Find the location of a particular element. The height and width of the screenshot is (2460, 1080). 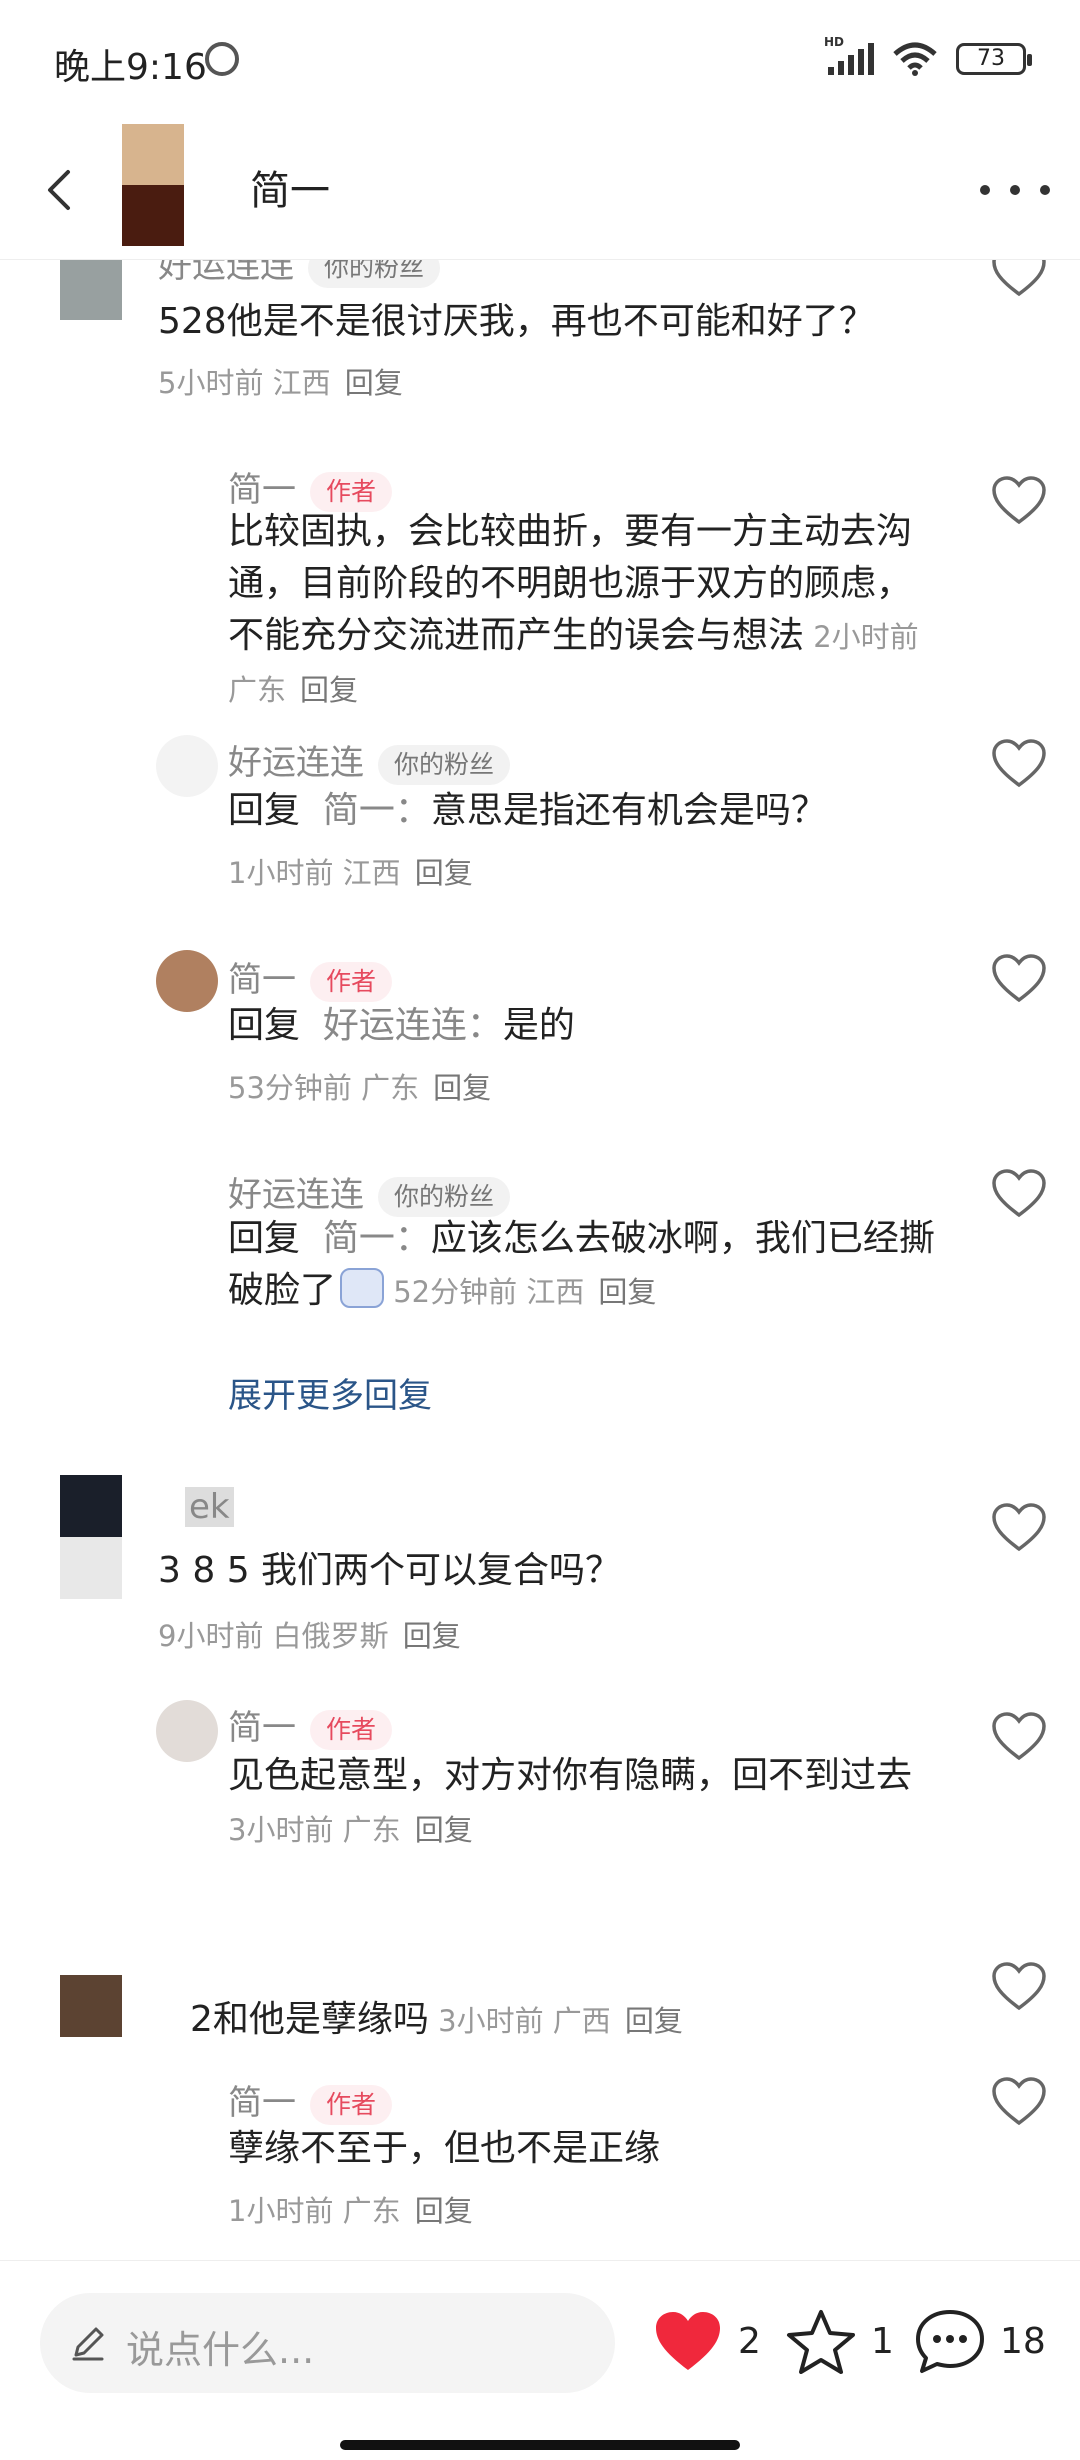

status-time: 晚上9:16 is located at coordinates (130, 67).